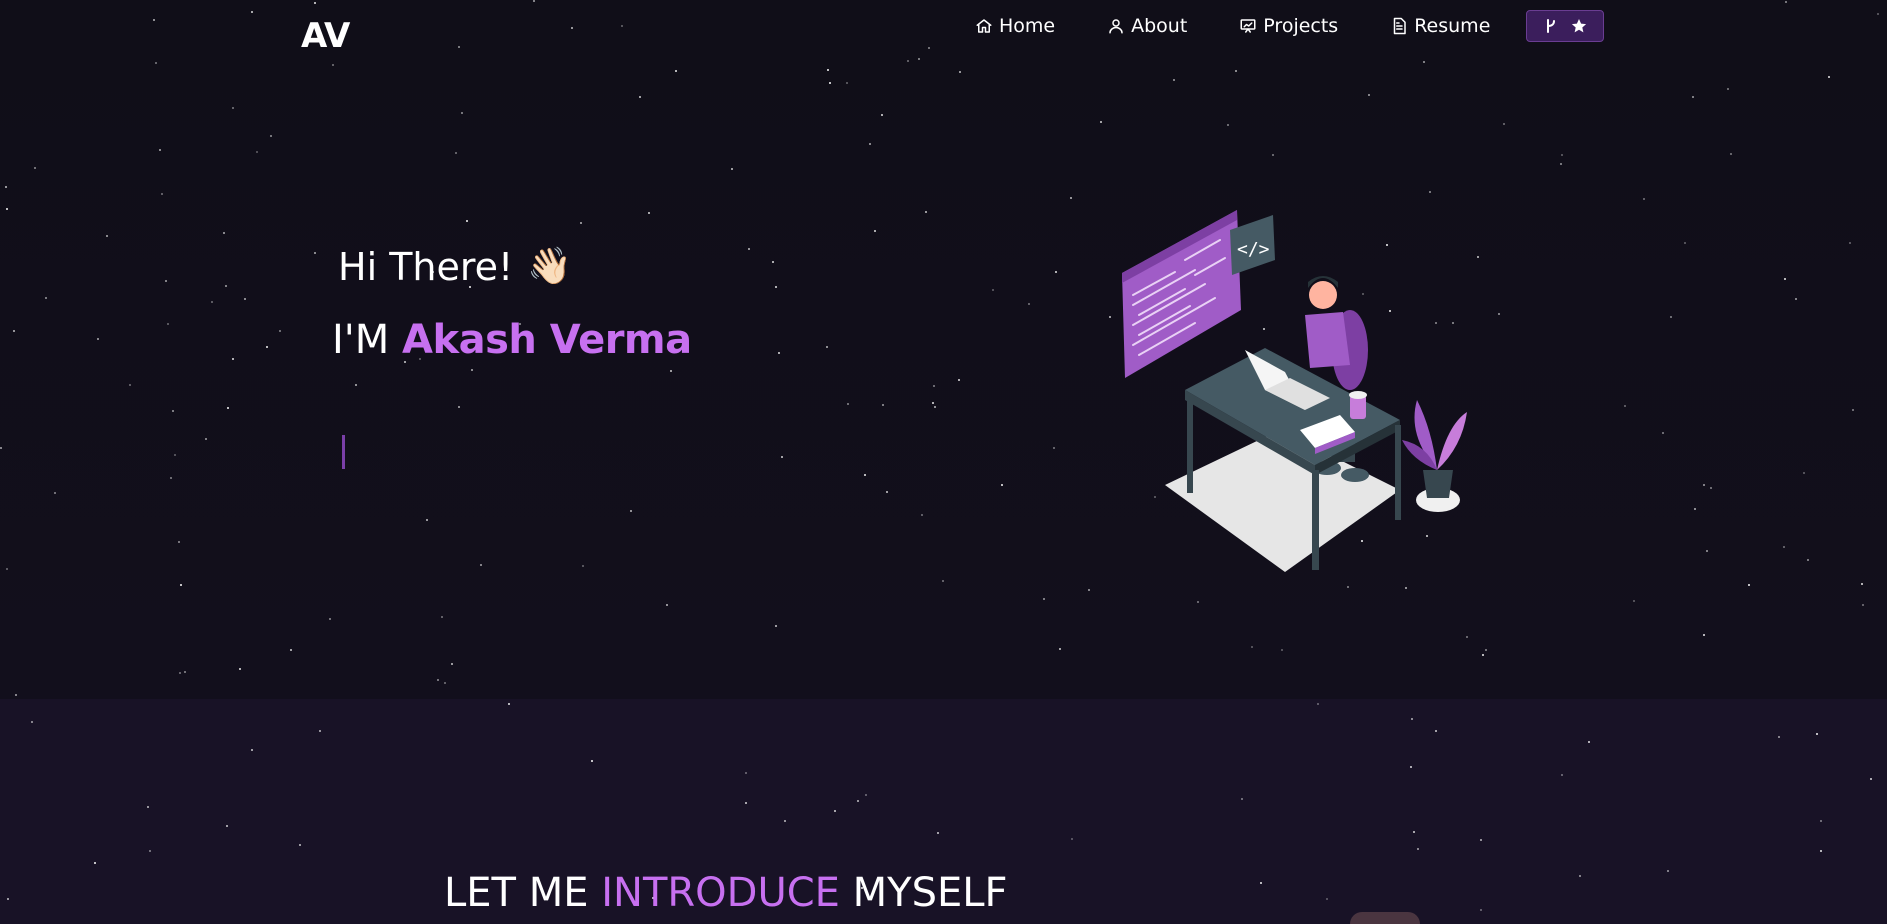  What do you see at coordinates (1116, 26) in the screenshot?
I see `user-icon` at bounding box center [1116, 26].